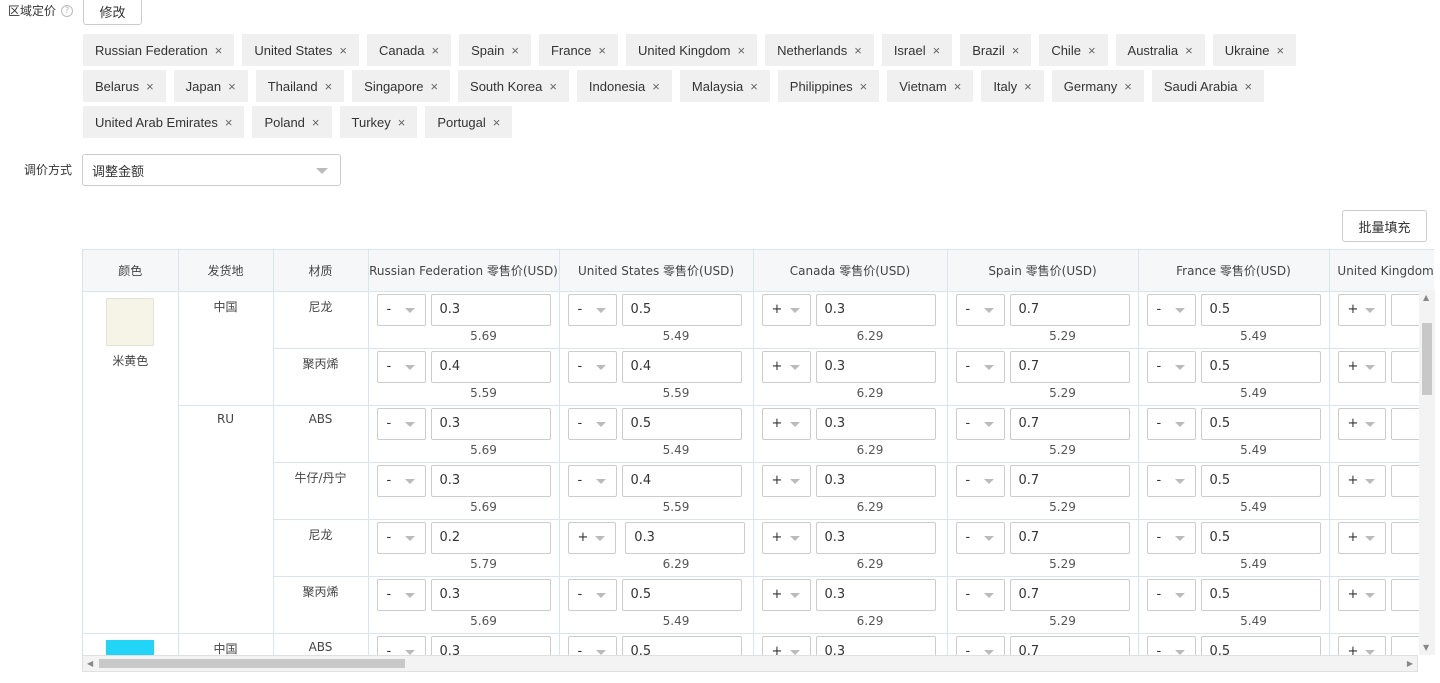  What do you see at coordinates (1427, 472) in the screenshot?
I see `vertical-scrollbar: ▲ ▼` at bounding box center [1427, 472].